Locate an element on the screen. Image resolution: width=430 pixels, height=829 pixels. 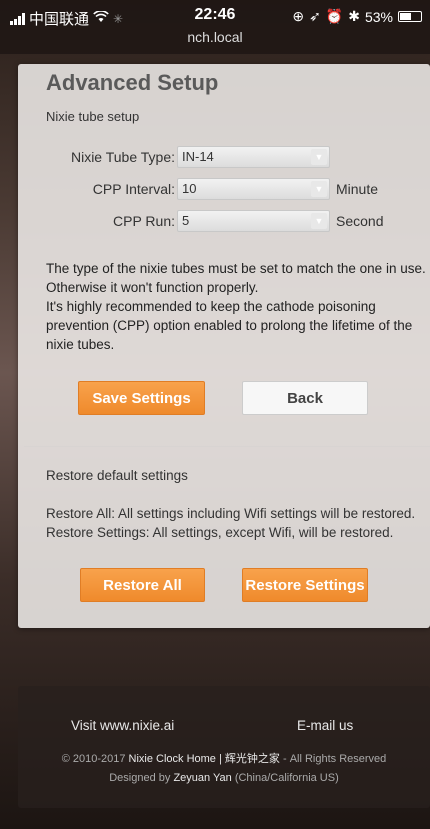
battery-percent: 53% is located at coordinates (378, 16).